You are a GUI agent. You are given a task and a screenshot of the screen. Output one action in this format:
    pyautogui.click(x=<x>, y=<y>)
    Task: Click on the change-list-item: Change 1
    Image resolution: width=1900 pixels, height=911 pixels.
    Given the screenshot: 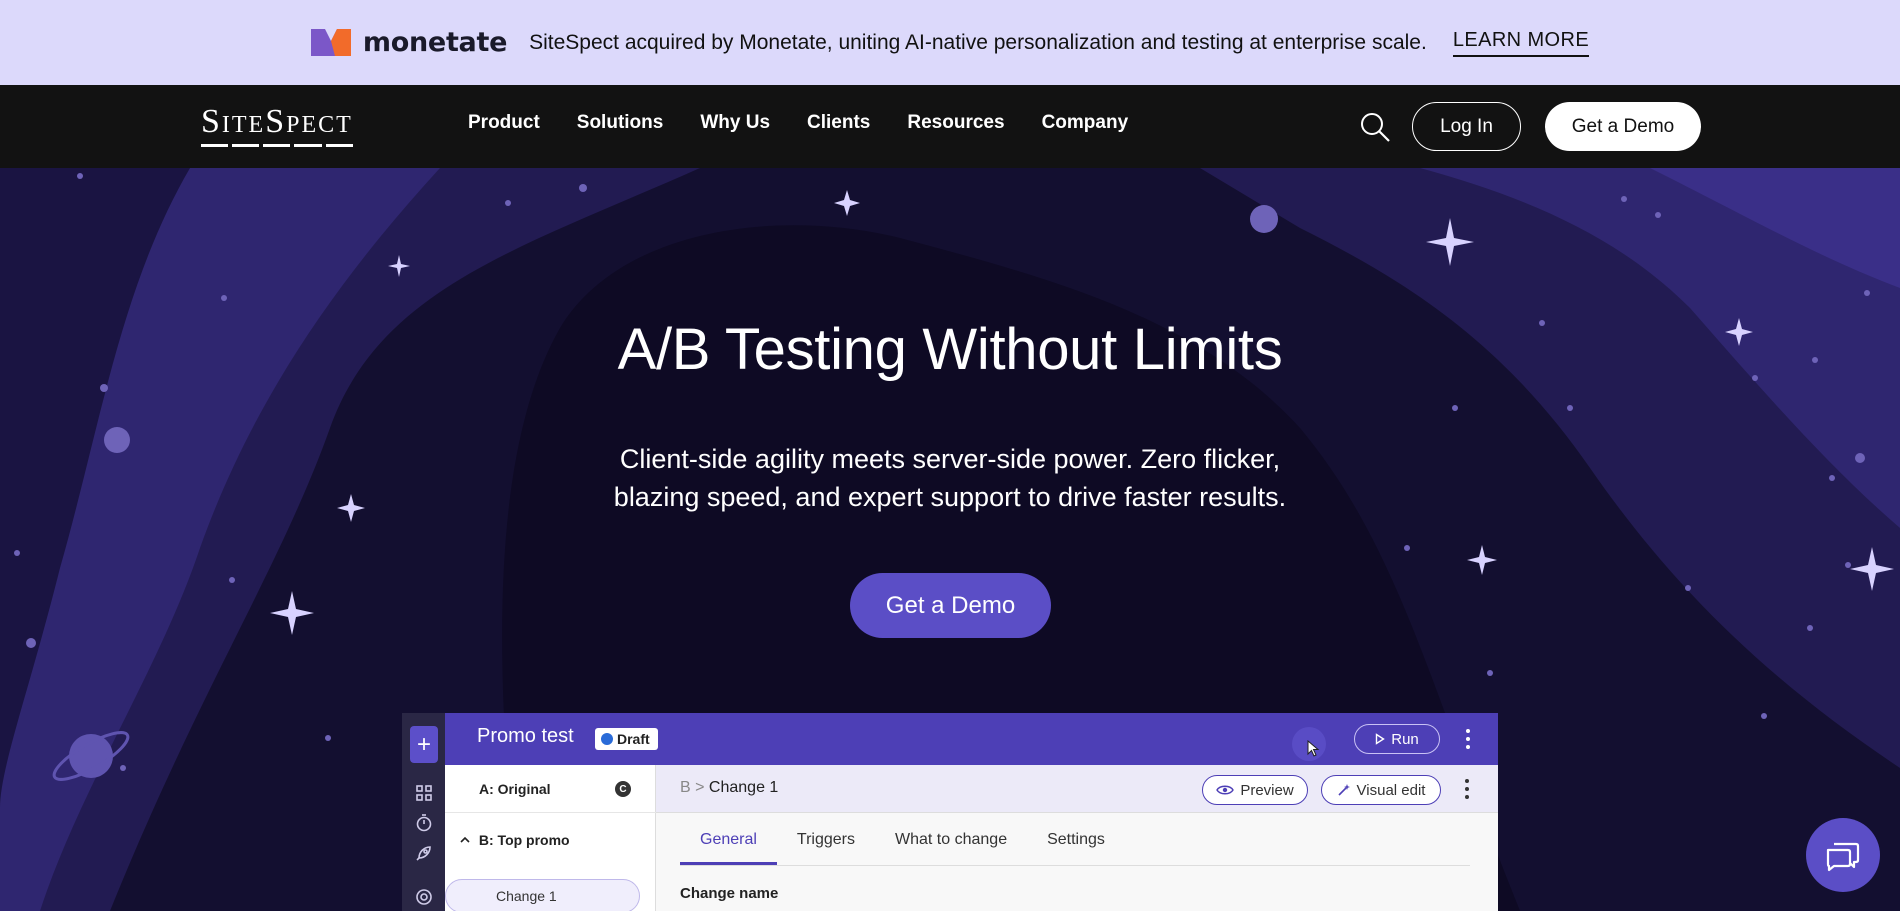 What is the action you would take?
    pyautogui.click(x=542, y=895)
    